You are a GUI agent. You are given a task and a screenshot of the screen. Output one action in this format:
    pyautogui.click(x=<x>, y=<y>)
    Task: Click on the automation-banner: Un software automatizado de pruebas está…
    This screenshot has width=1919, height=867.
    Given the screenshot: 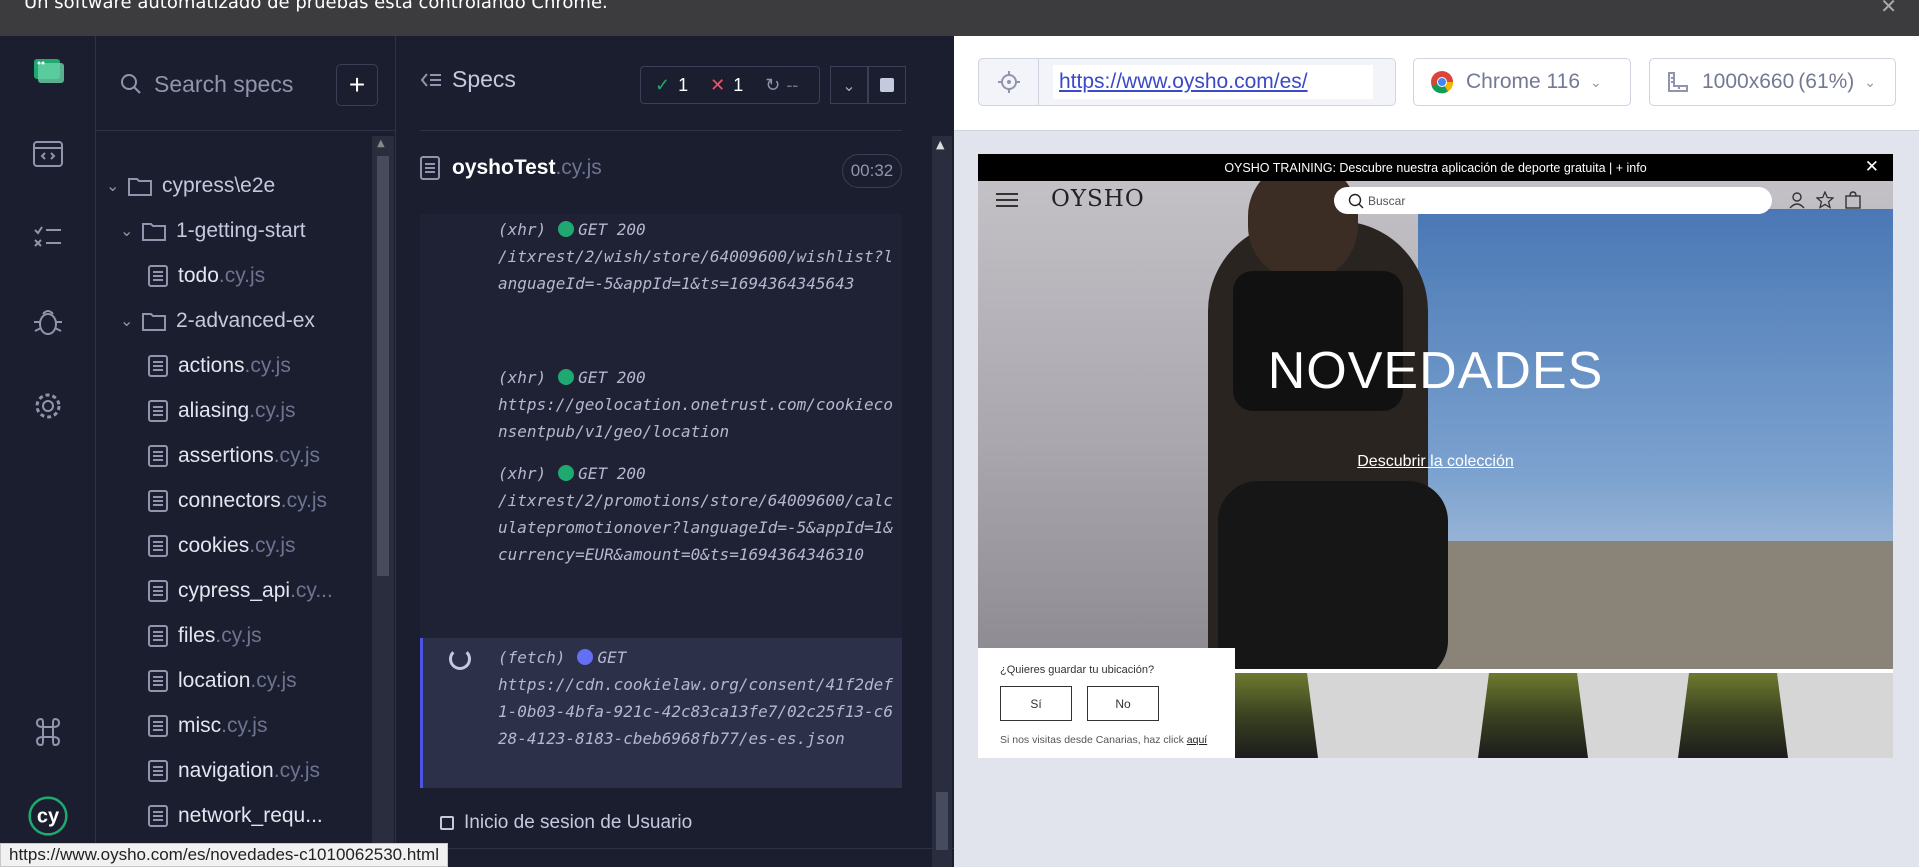 What is the action you would take?
    pyautogui.click(x=959, y=18)
    